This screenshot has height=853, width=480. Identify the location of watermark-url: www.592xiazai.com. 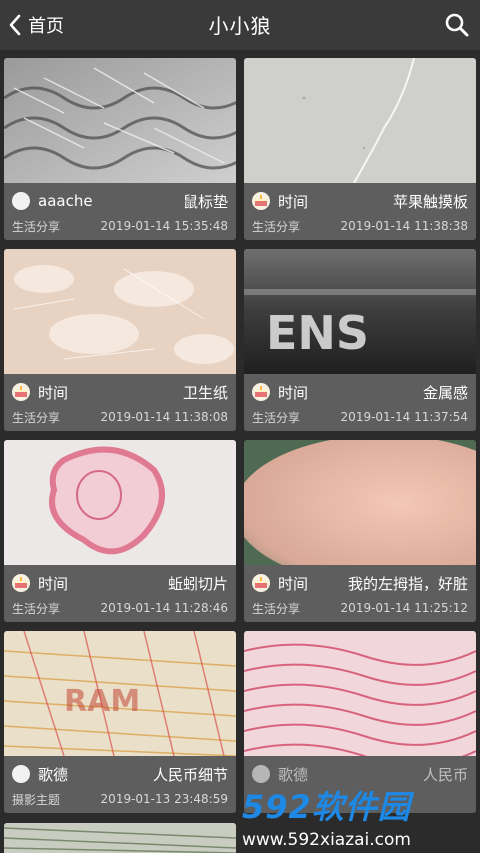
(326, 840).